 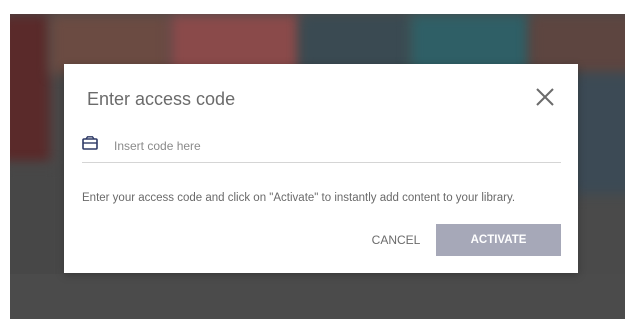 I want to click on dialog-title: Enter access code, so click(x=161, y=99).